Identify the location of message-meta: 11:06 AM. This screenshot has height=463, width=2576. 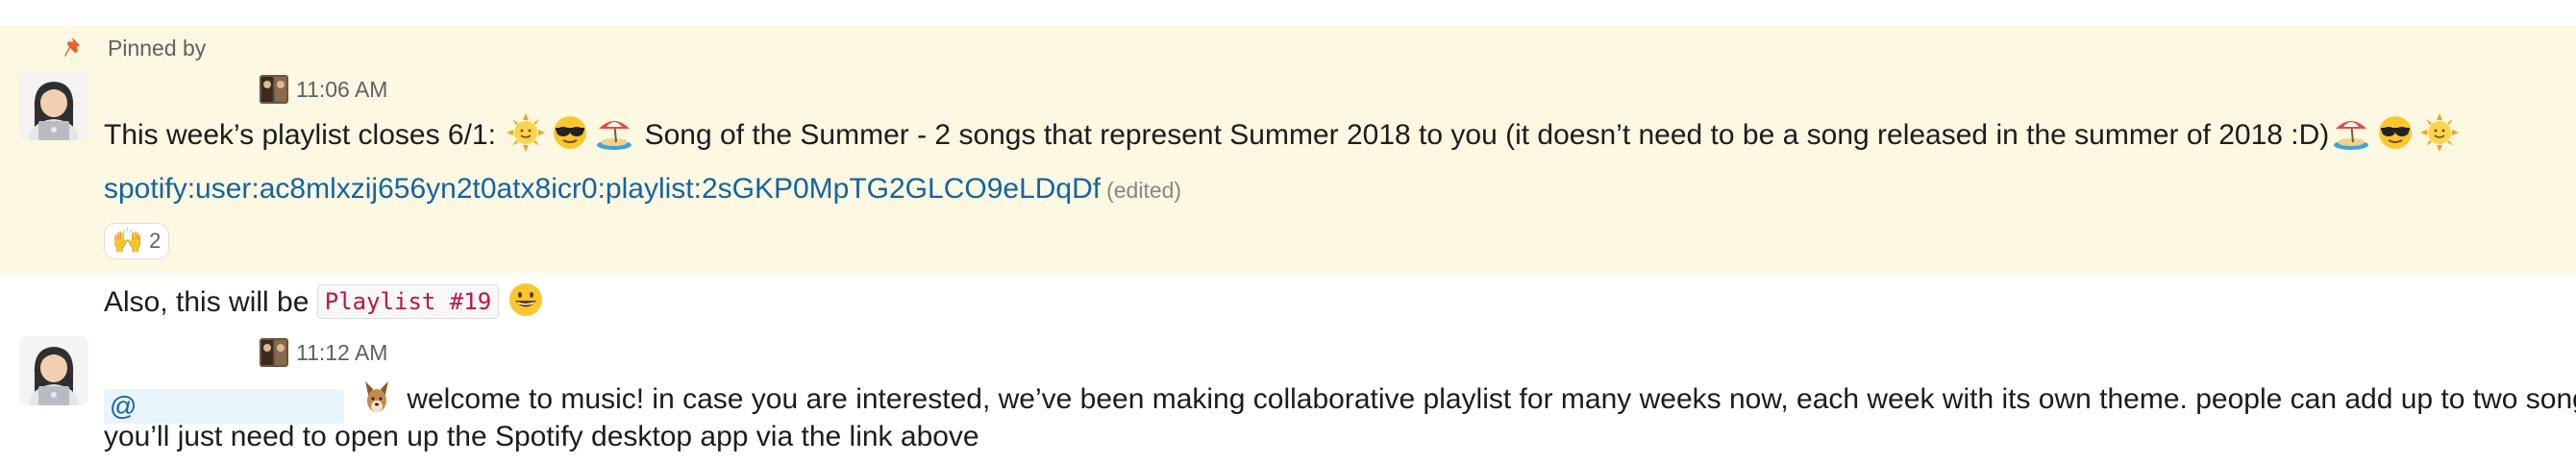
(246, 89).